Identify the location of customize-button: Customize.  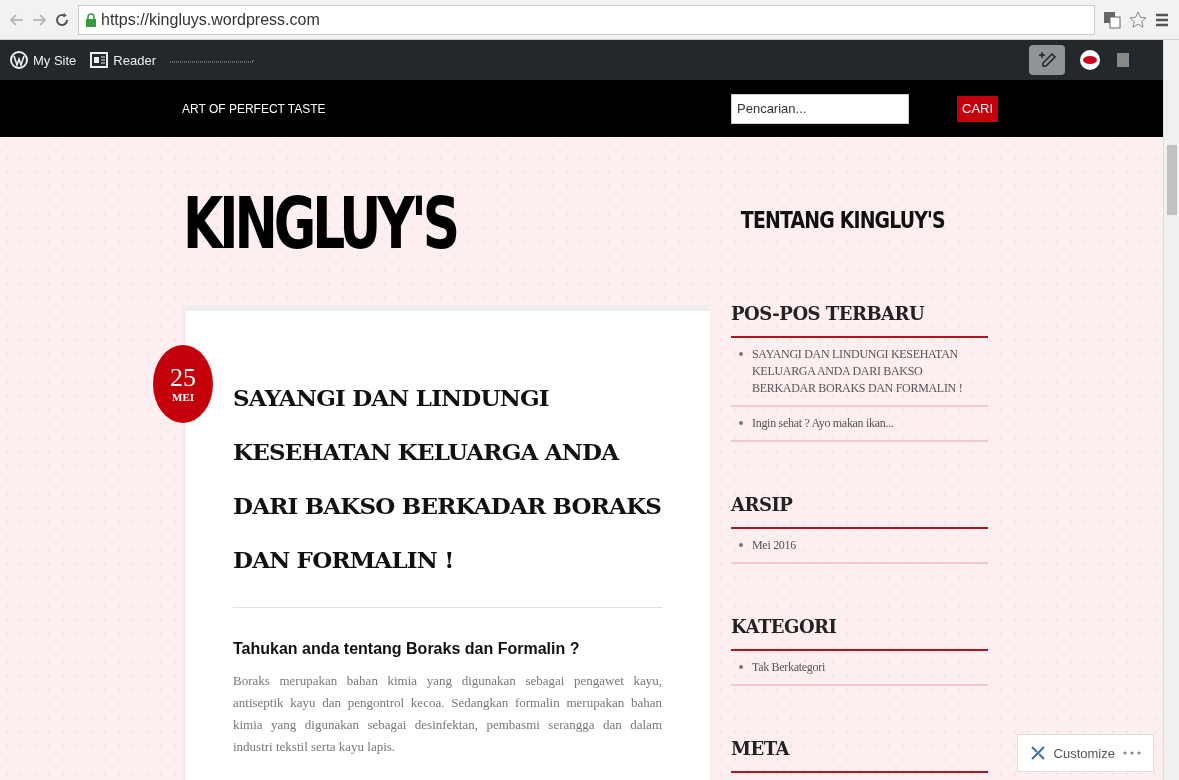
(1085, 753).